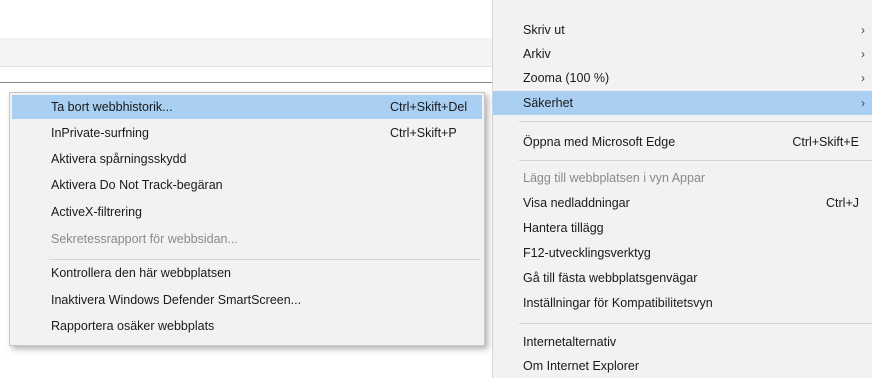 Image resolution: width=872 pixels, height=378 pixels. Describe the element at coordinates (570, 342) in the screenshot. I see `menu-item-label: Internetalternativ` at that location.